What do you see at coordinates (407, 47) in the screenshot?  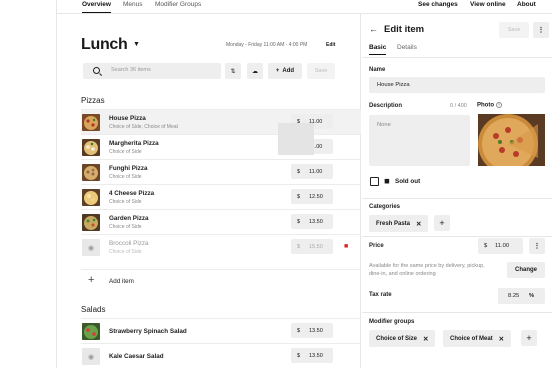 I see `tab-details: Details` at bounding box center [407, 47].